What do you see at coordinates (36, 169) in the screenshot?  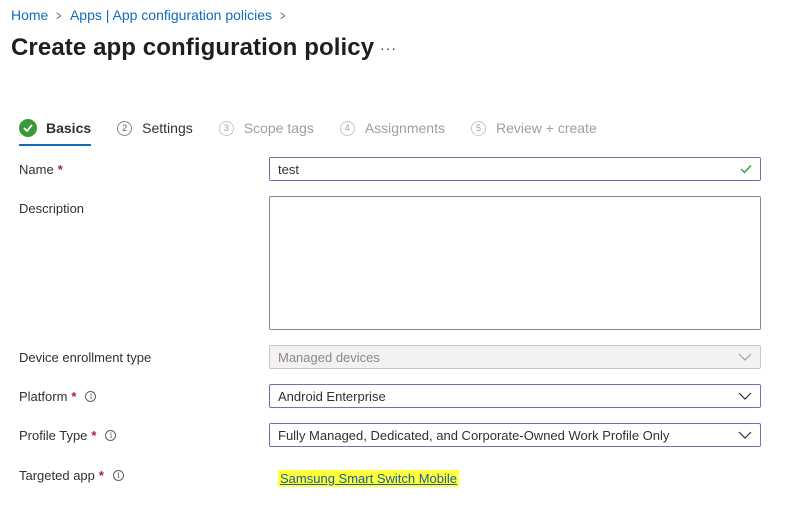 I see `name-label-text: Name` at bounding box center [36, 169].